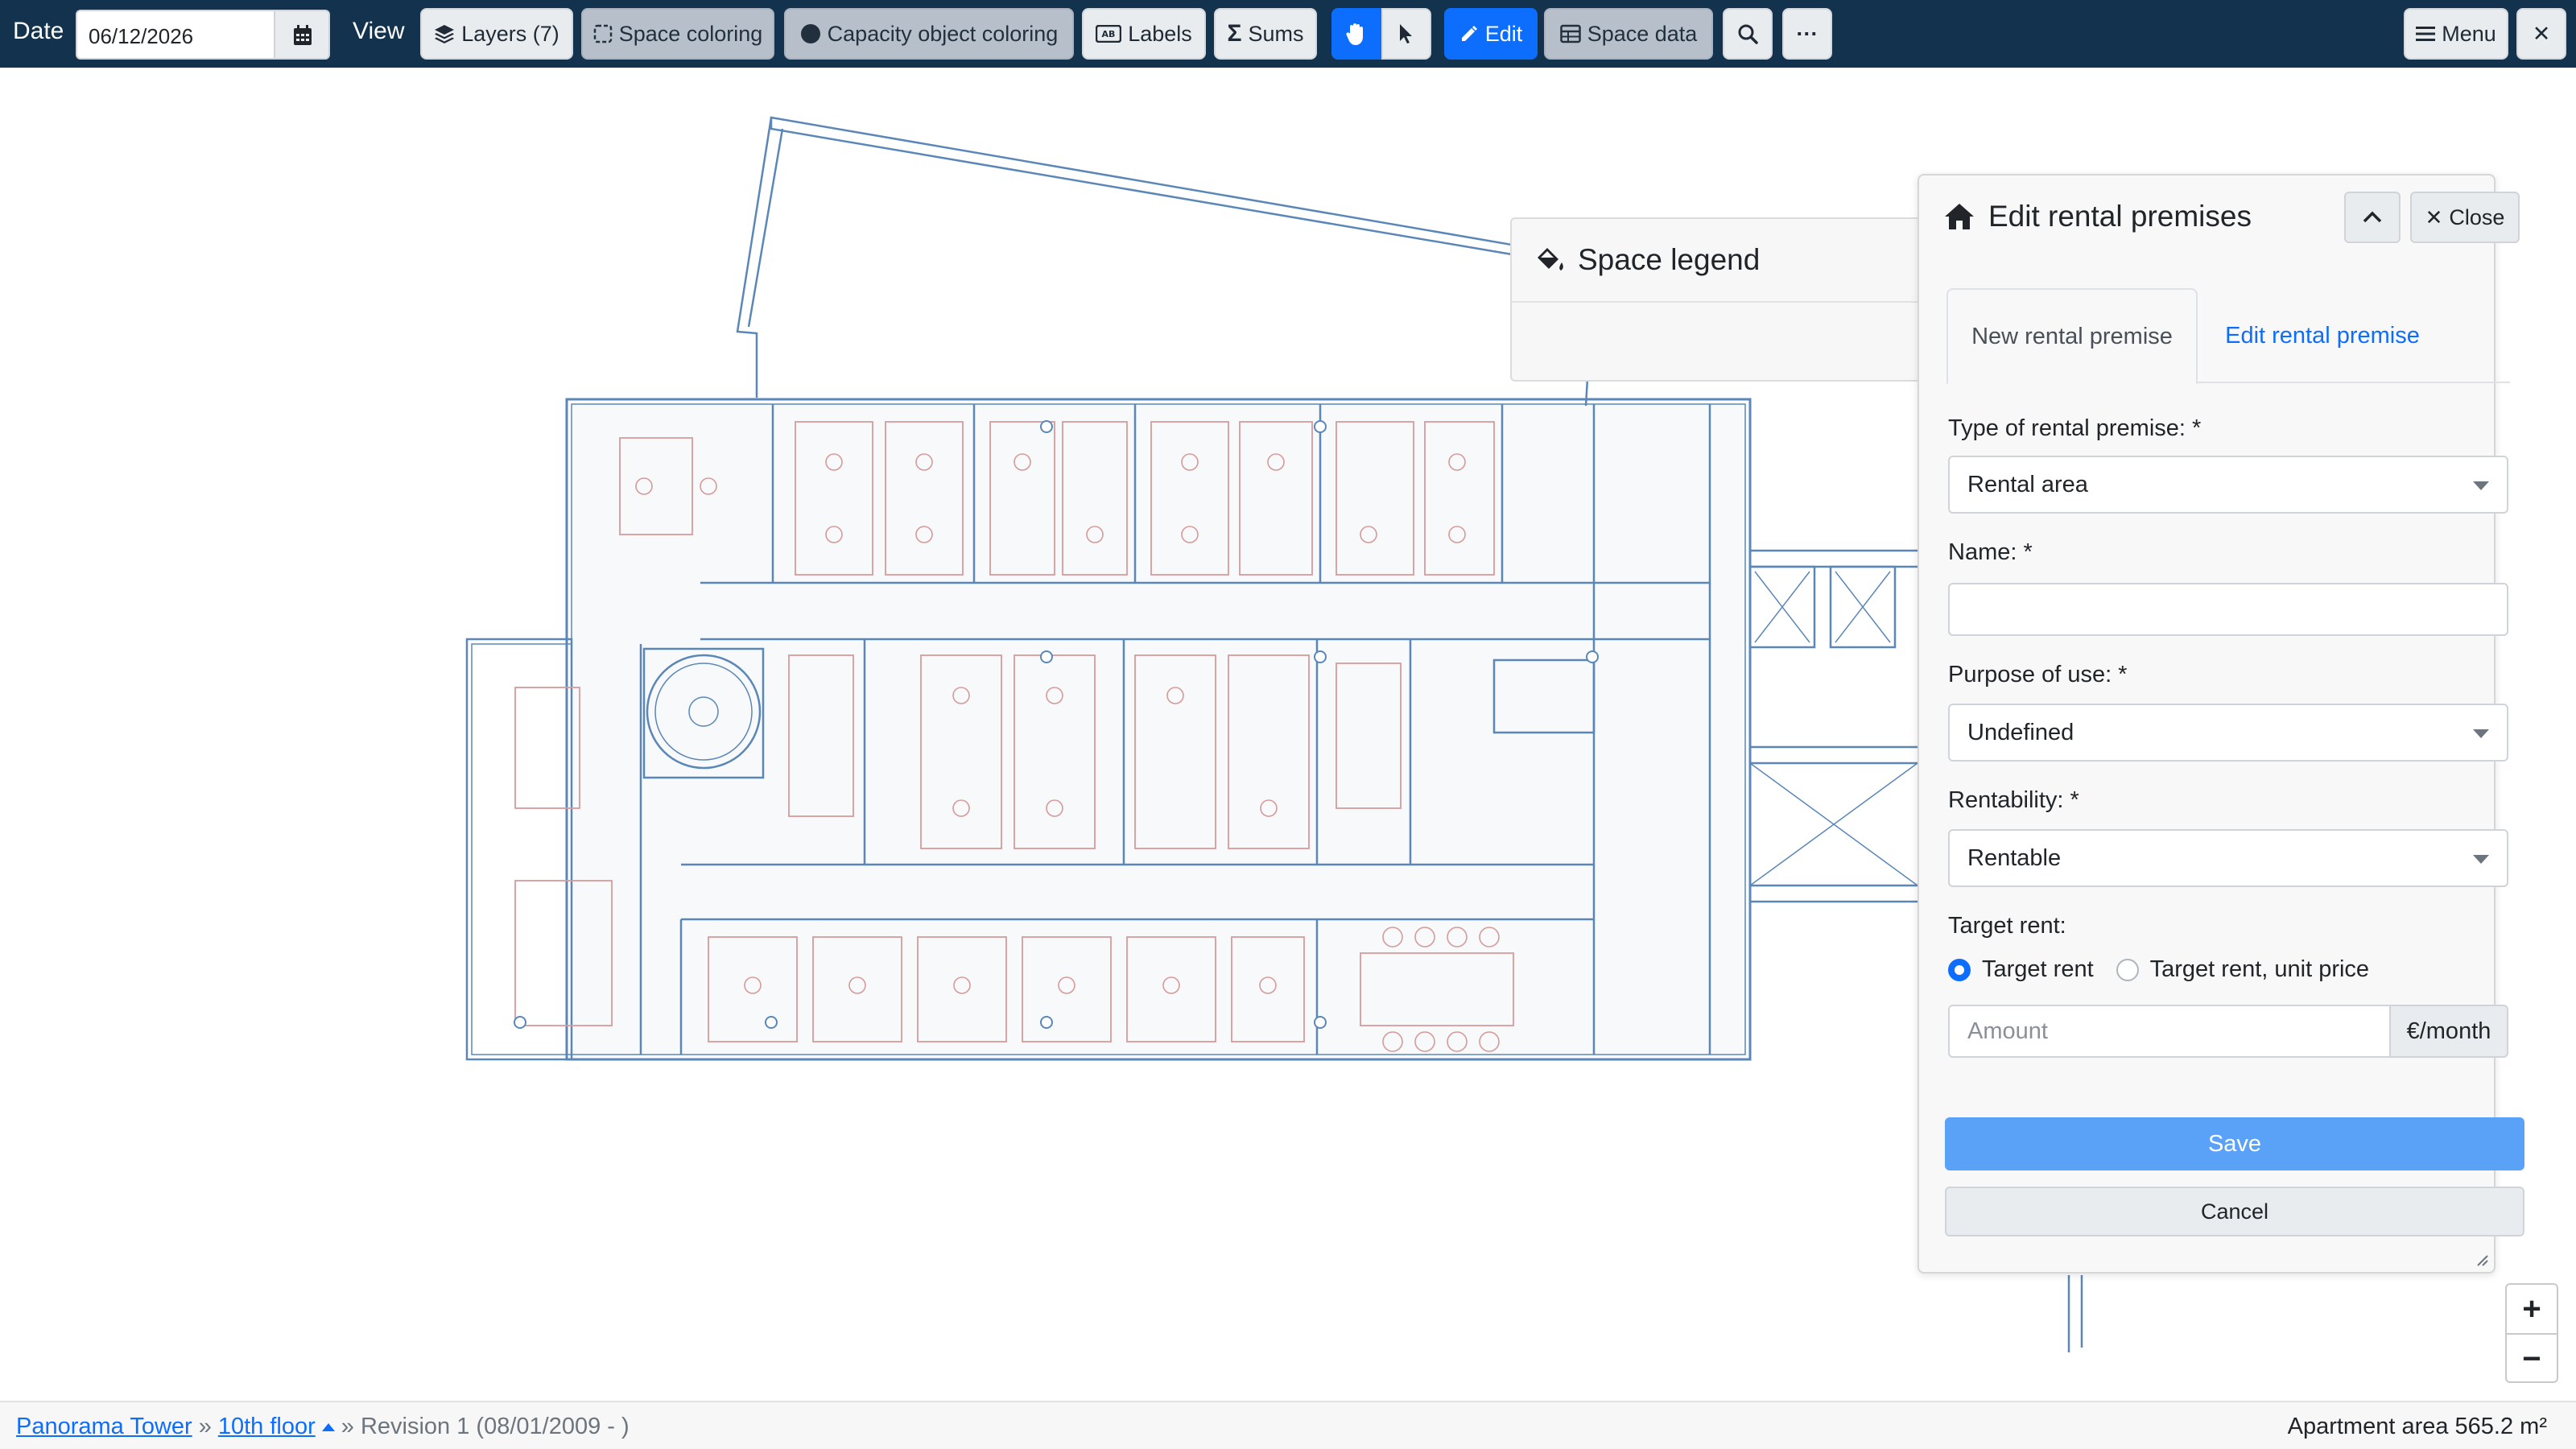  What do you see at coordinates (2234, 1143) in the screenshot?
I see `save-button: Save` at bounding box center [2234, 1143].